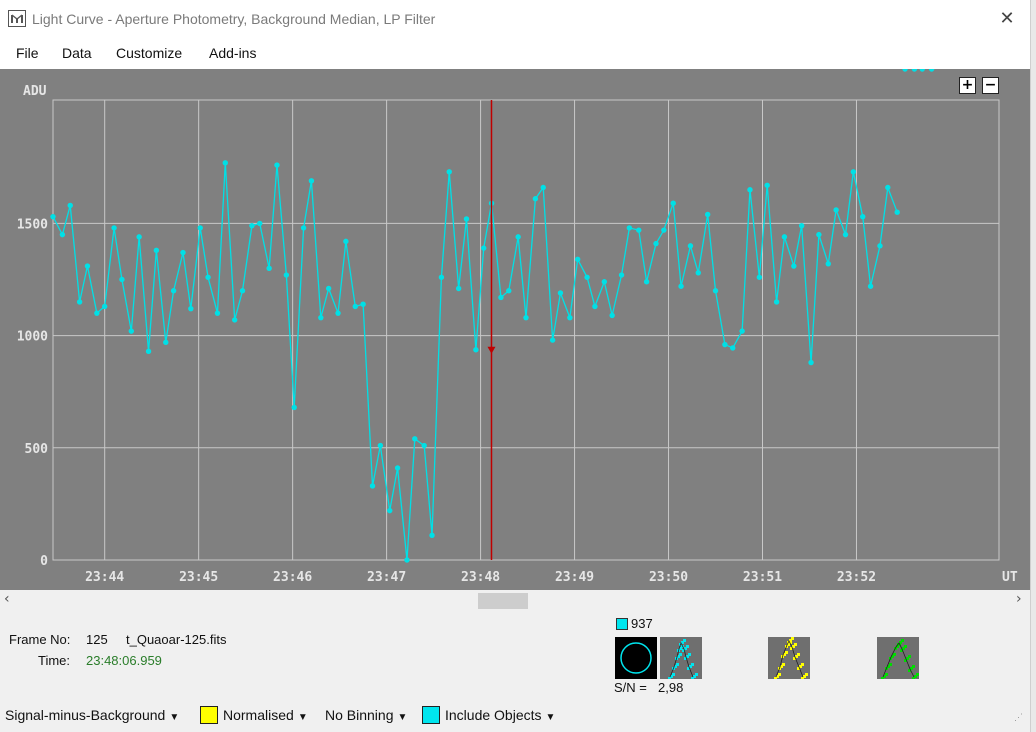 Image resolution: width=1036 pixels, height=732 pixels. Describe the element at coordinates (366, 715) in the screenshot. I see `binning-dropdown: No Binning ▼` at that location.